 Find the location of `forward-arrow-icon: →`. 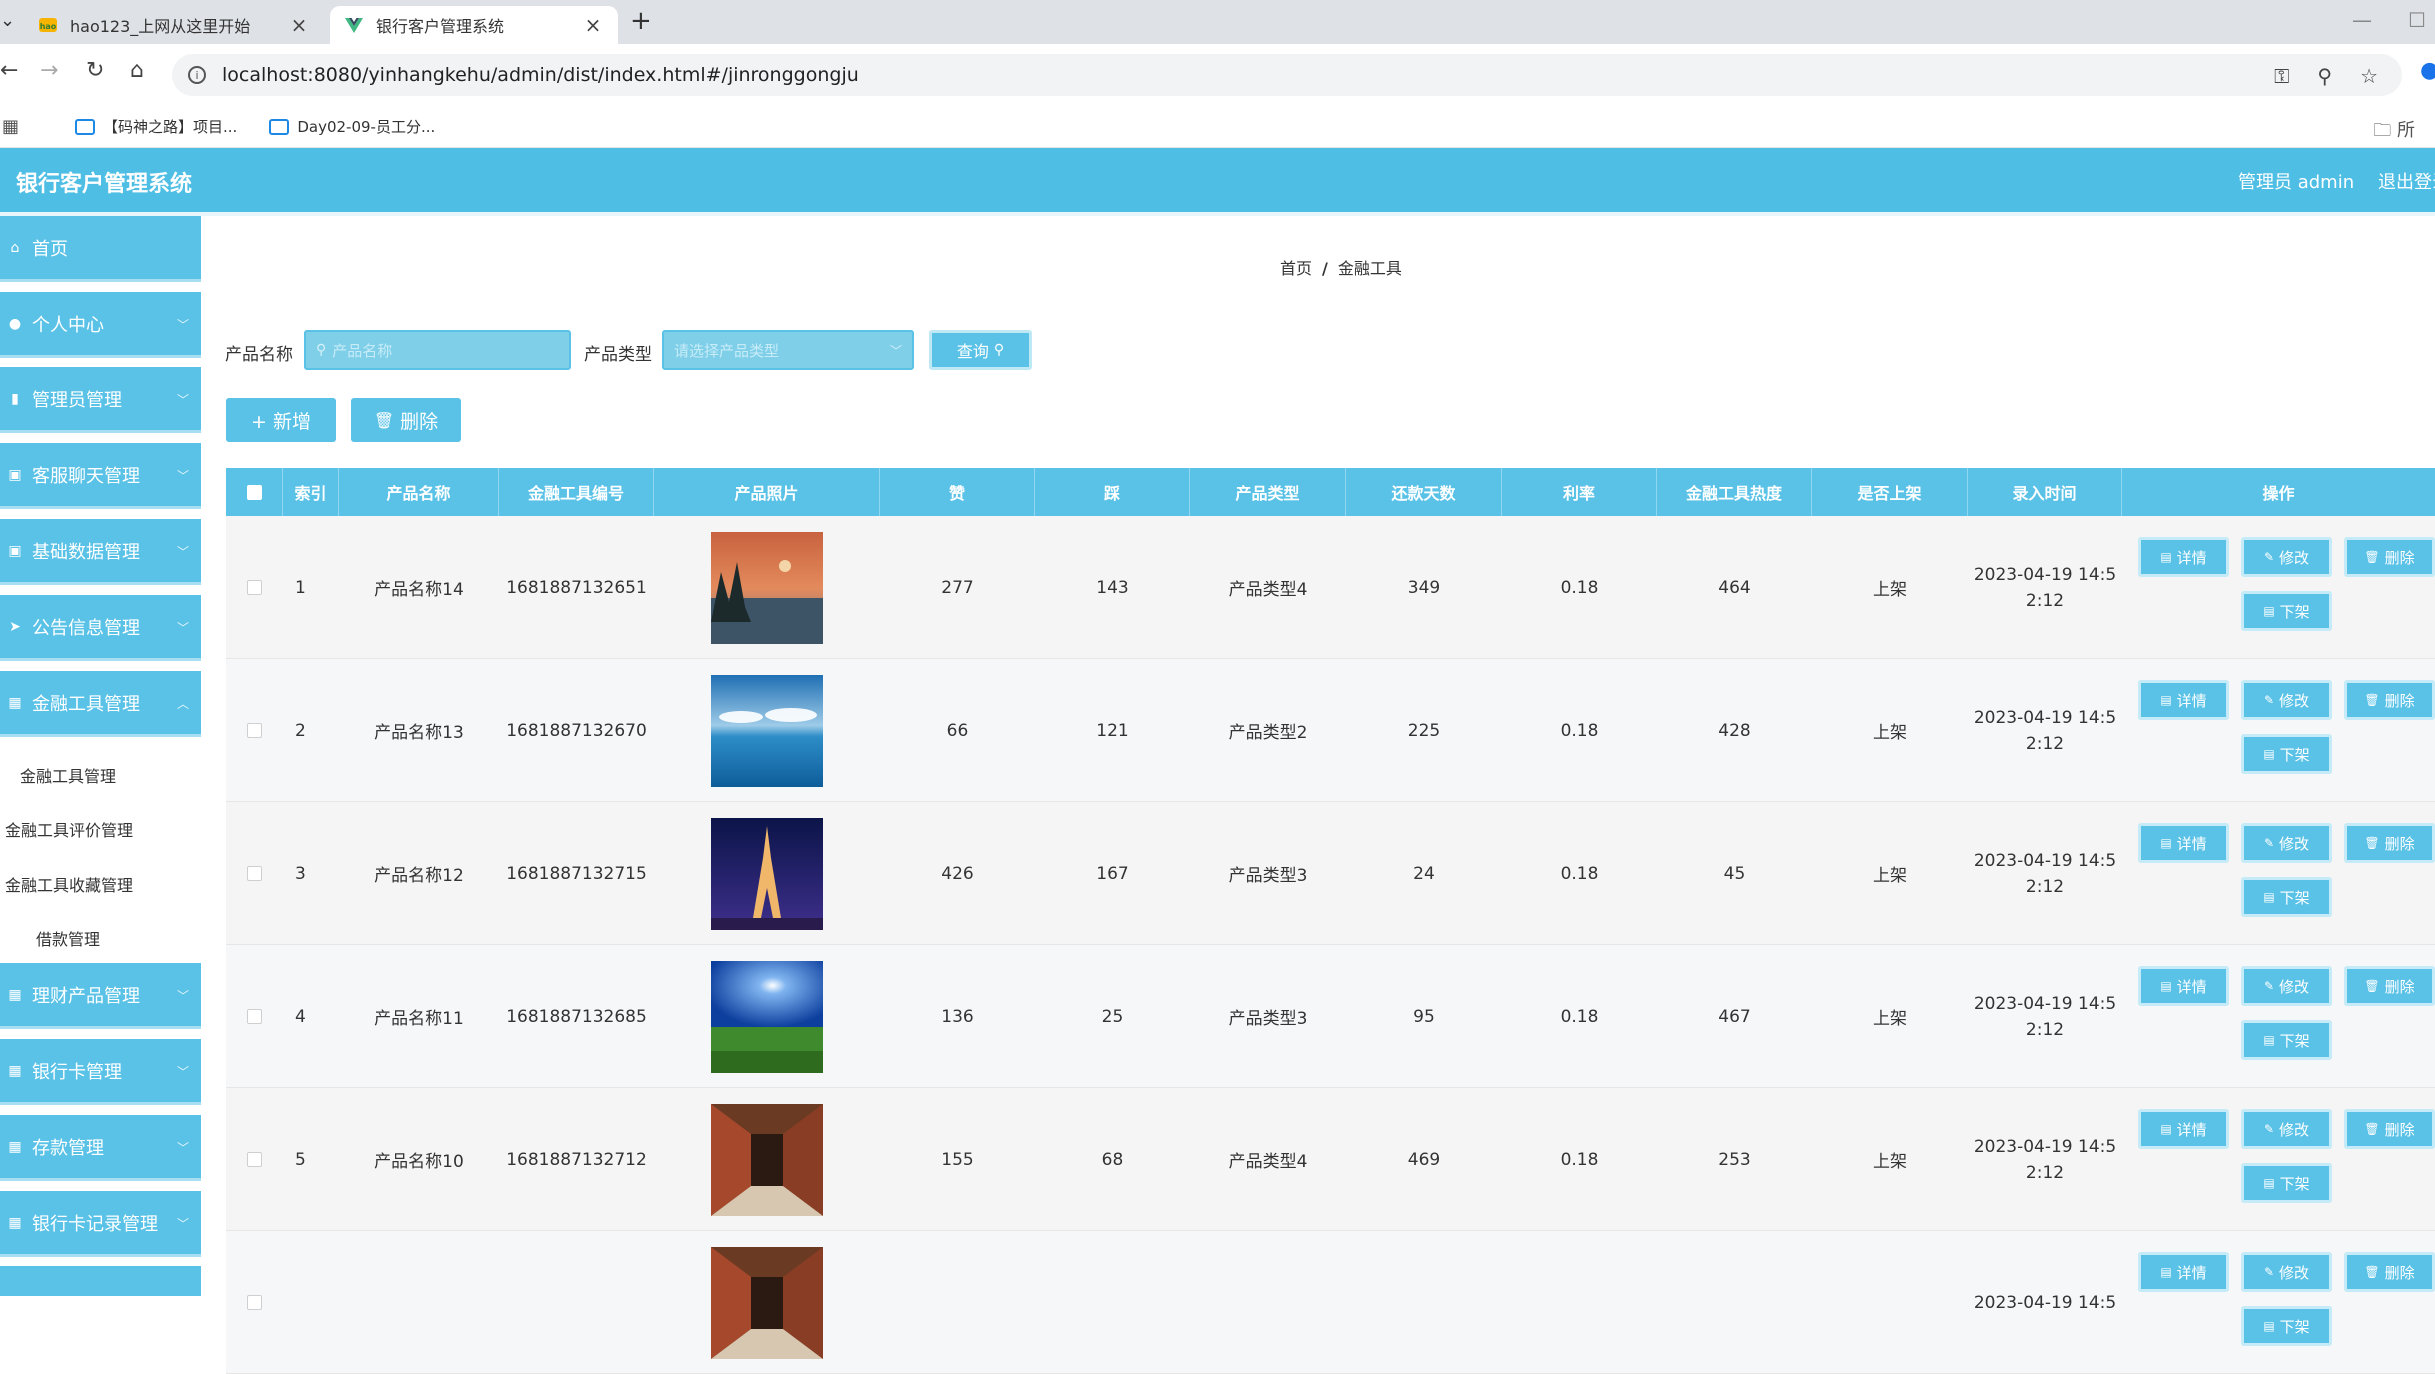

forward-arrow-icon: → is located at coordinates (49, 70).